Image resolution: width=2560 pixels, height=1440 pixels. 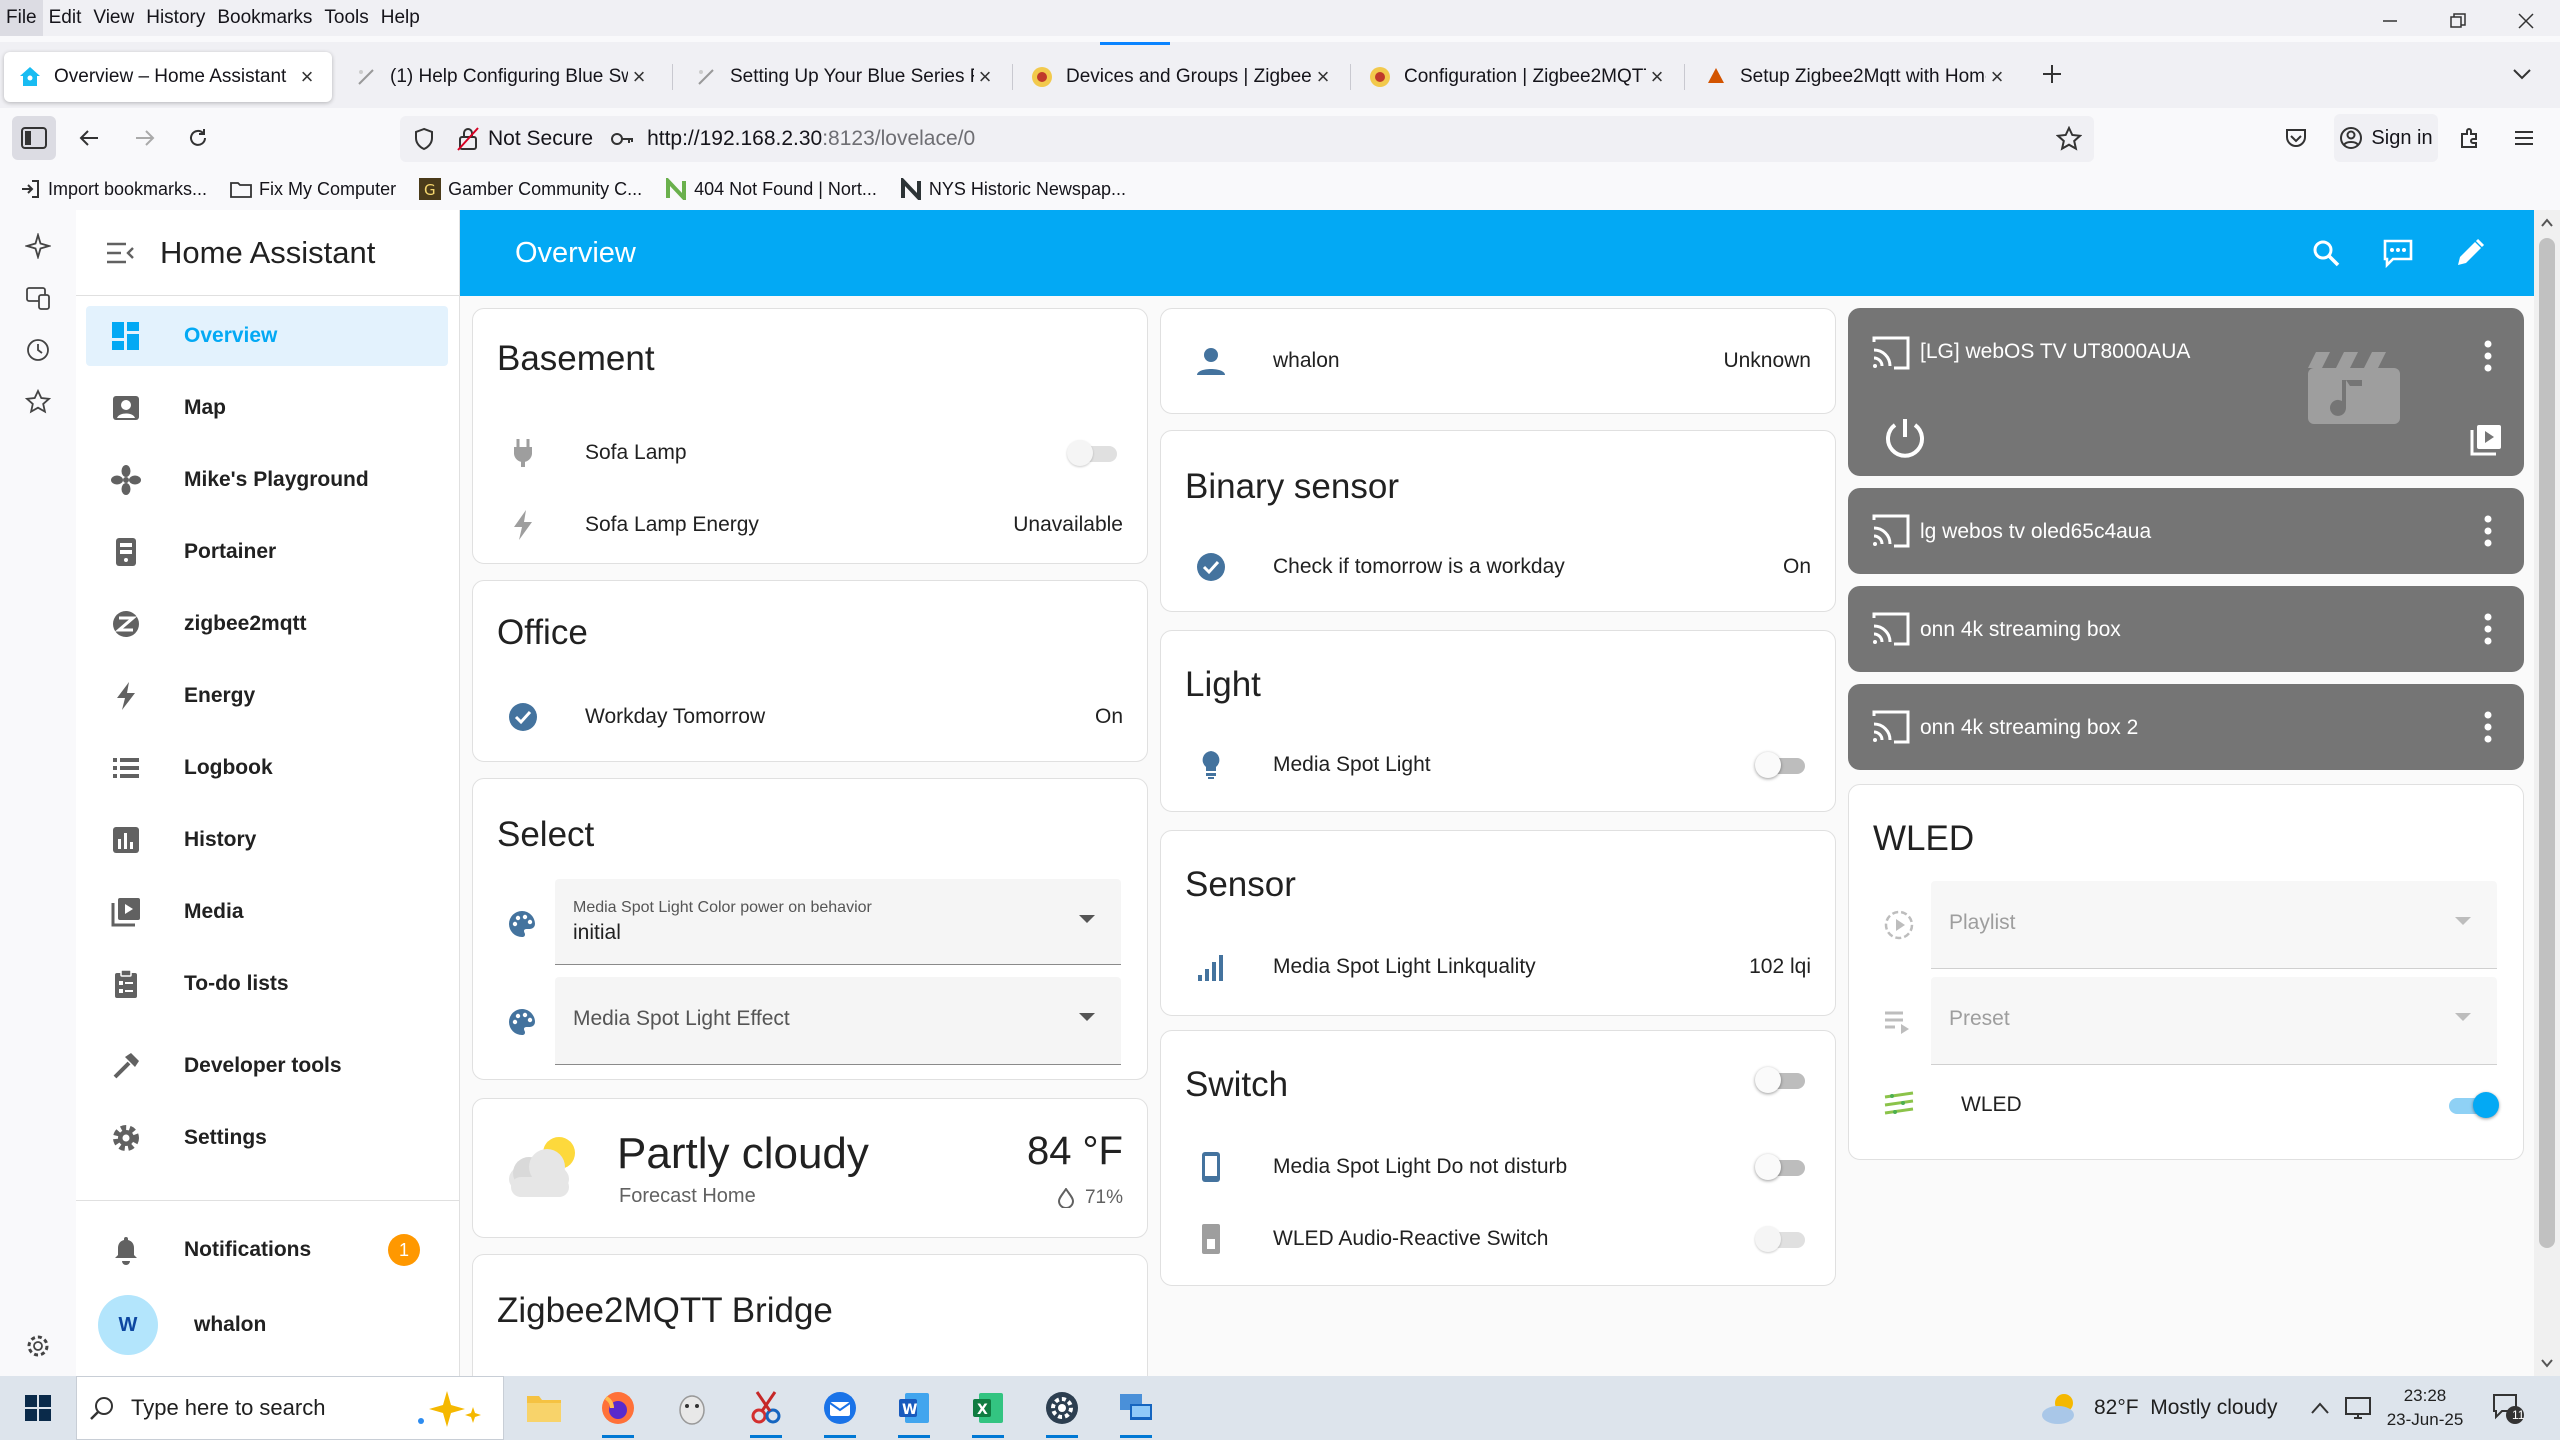 What do you see at coordinates (1795, 1080) in the screenshot?
I see `switch-card-header-toggle` at bounding box center [1795, 1080].